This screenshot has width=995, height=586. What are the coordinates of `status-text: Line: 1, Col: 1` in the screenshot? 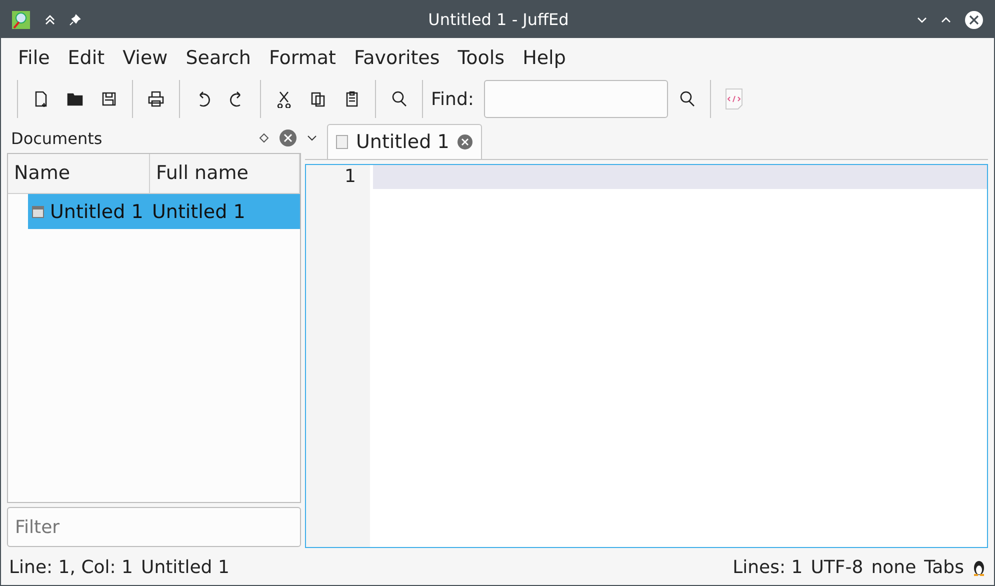 It's located at (71, 567).